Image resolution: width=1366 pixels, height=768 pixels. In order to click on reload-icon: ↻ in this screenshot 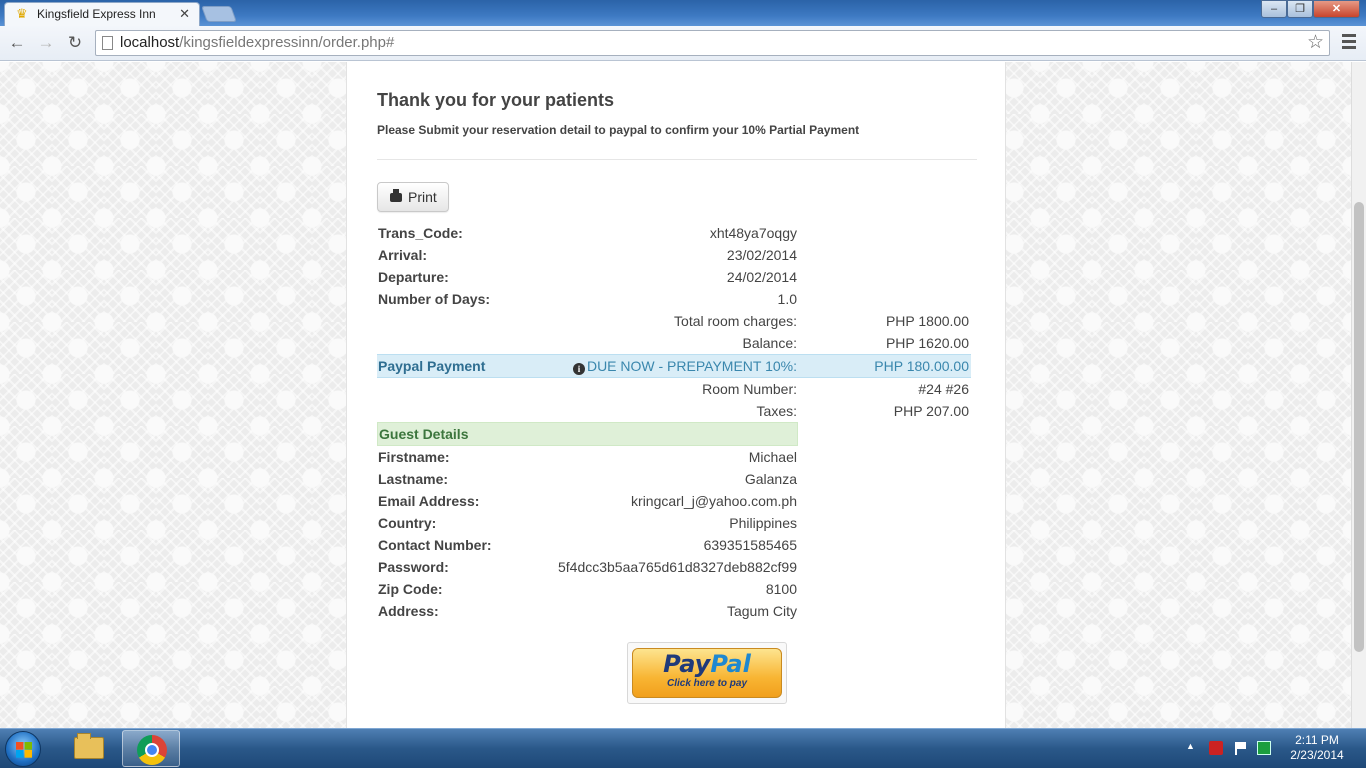, I will do `click(75, 43)`.